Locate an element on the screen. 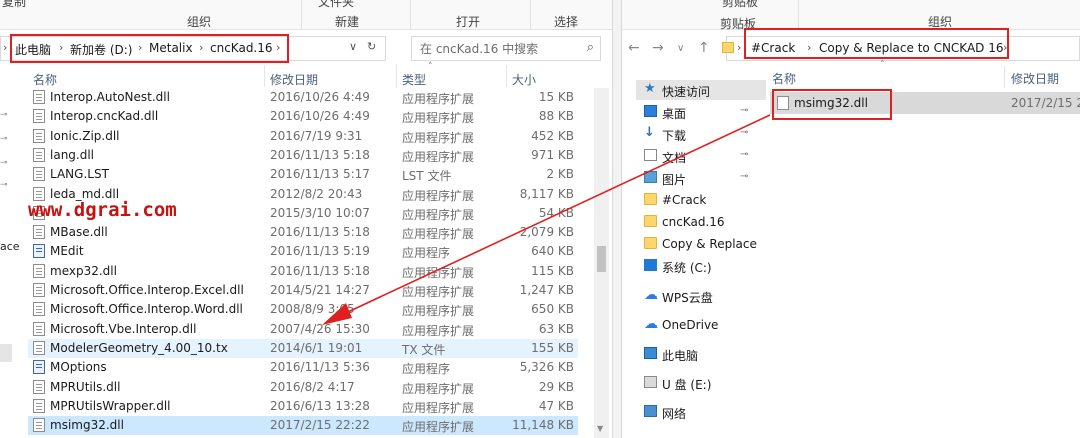  nav-item: cncKad.16 is located at coordinates (701, 222).